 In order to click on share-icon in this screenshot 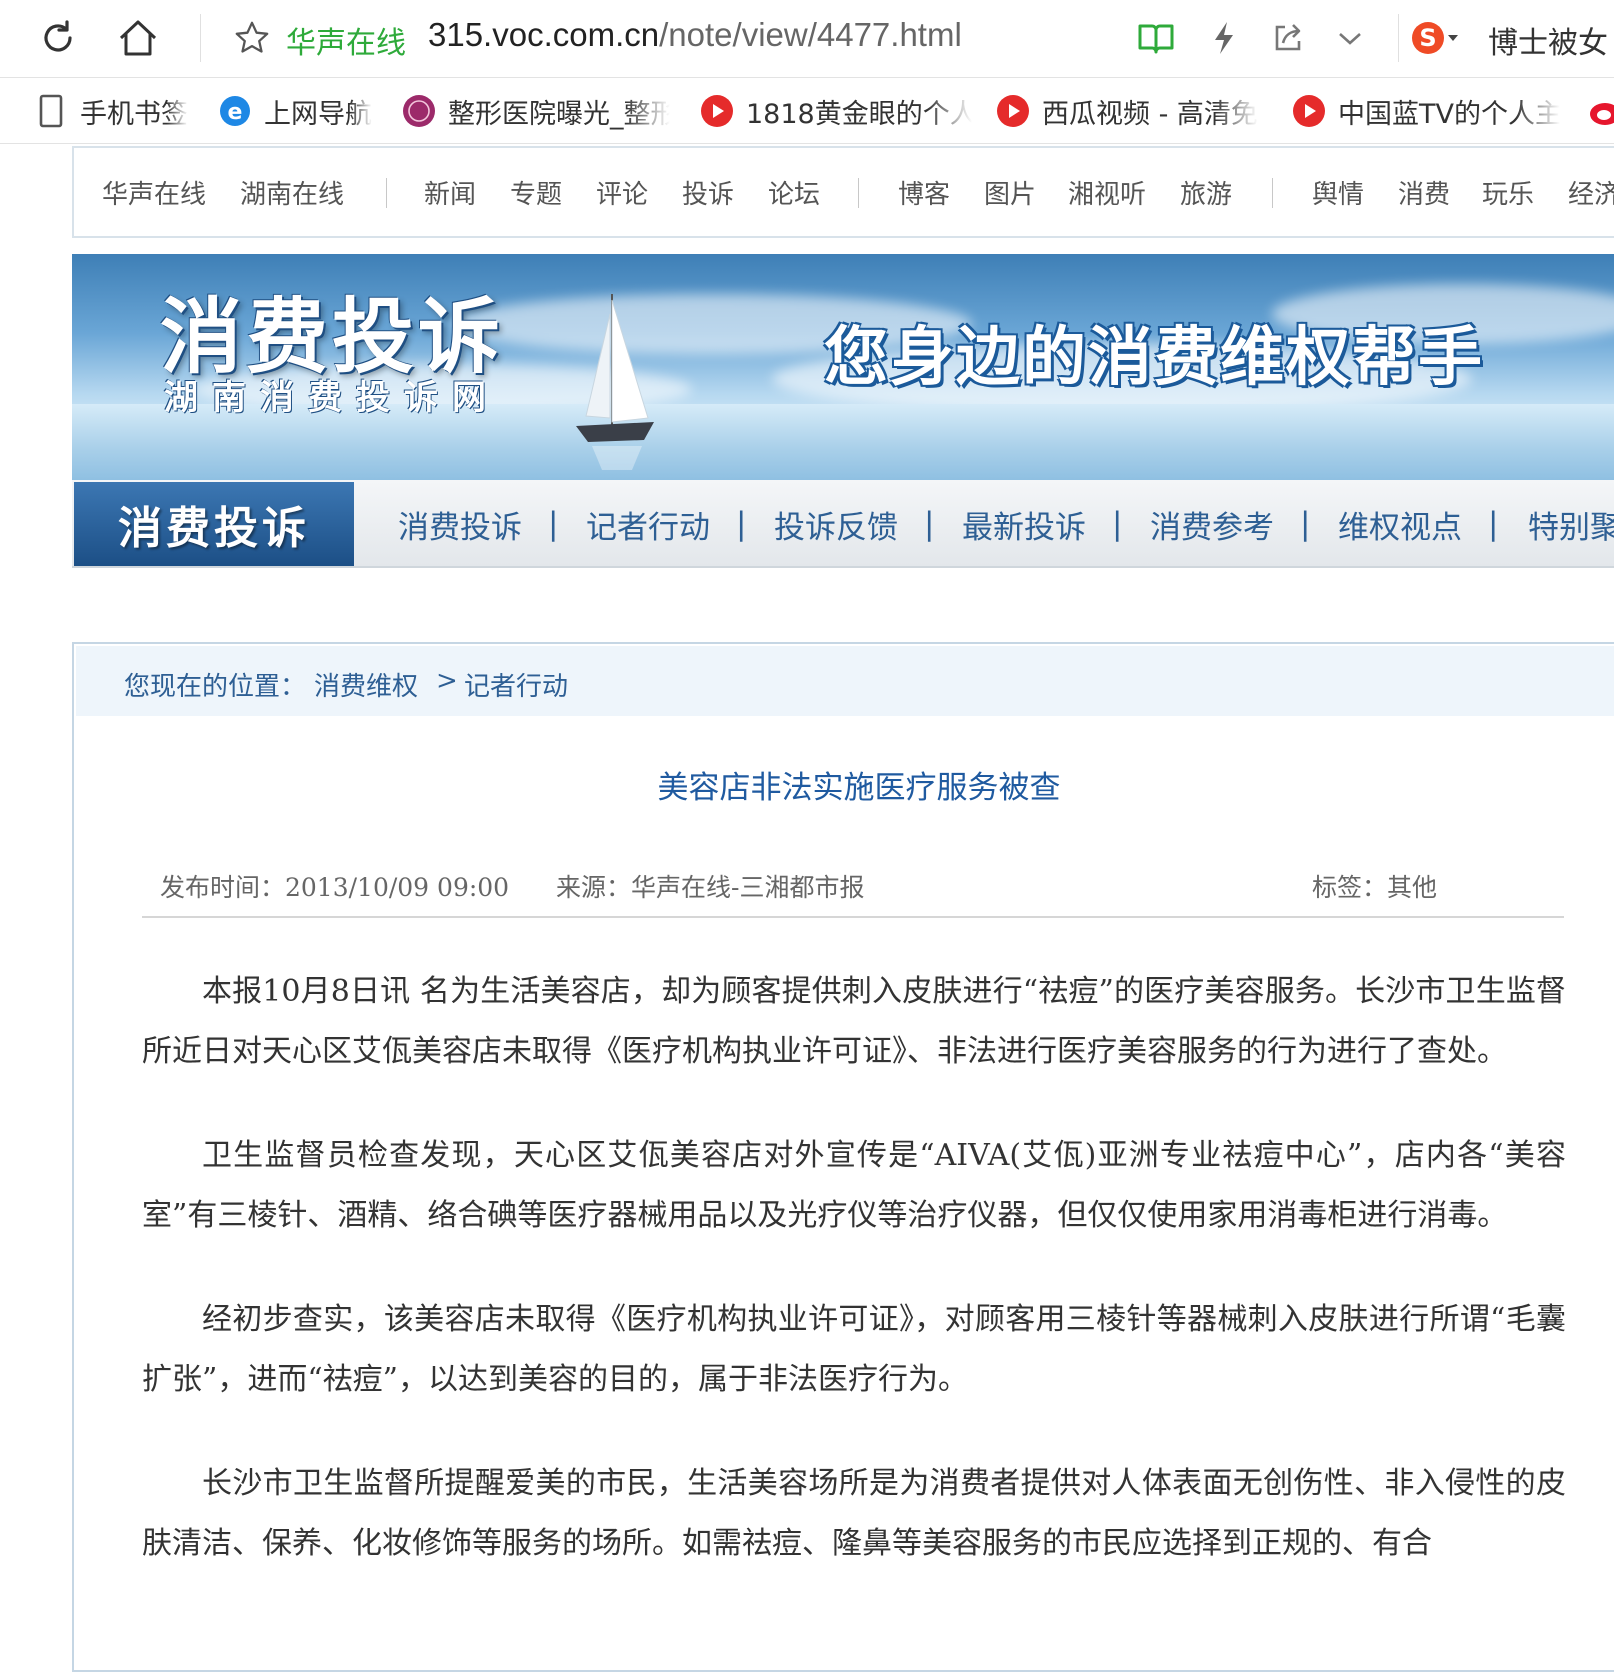, I will do `click(1288, 38)`.